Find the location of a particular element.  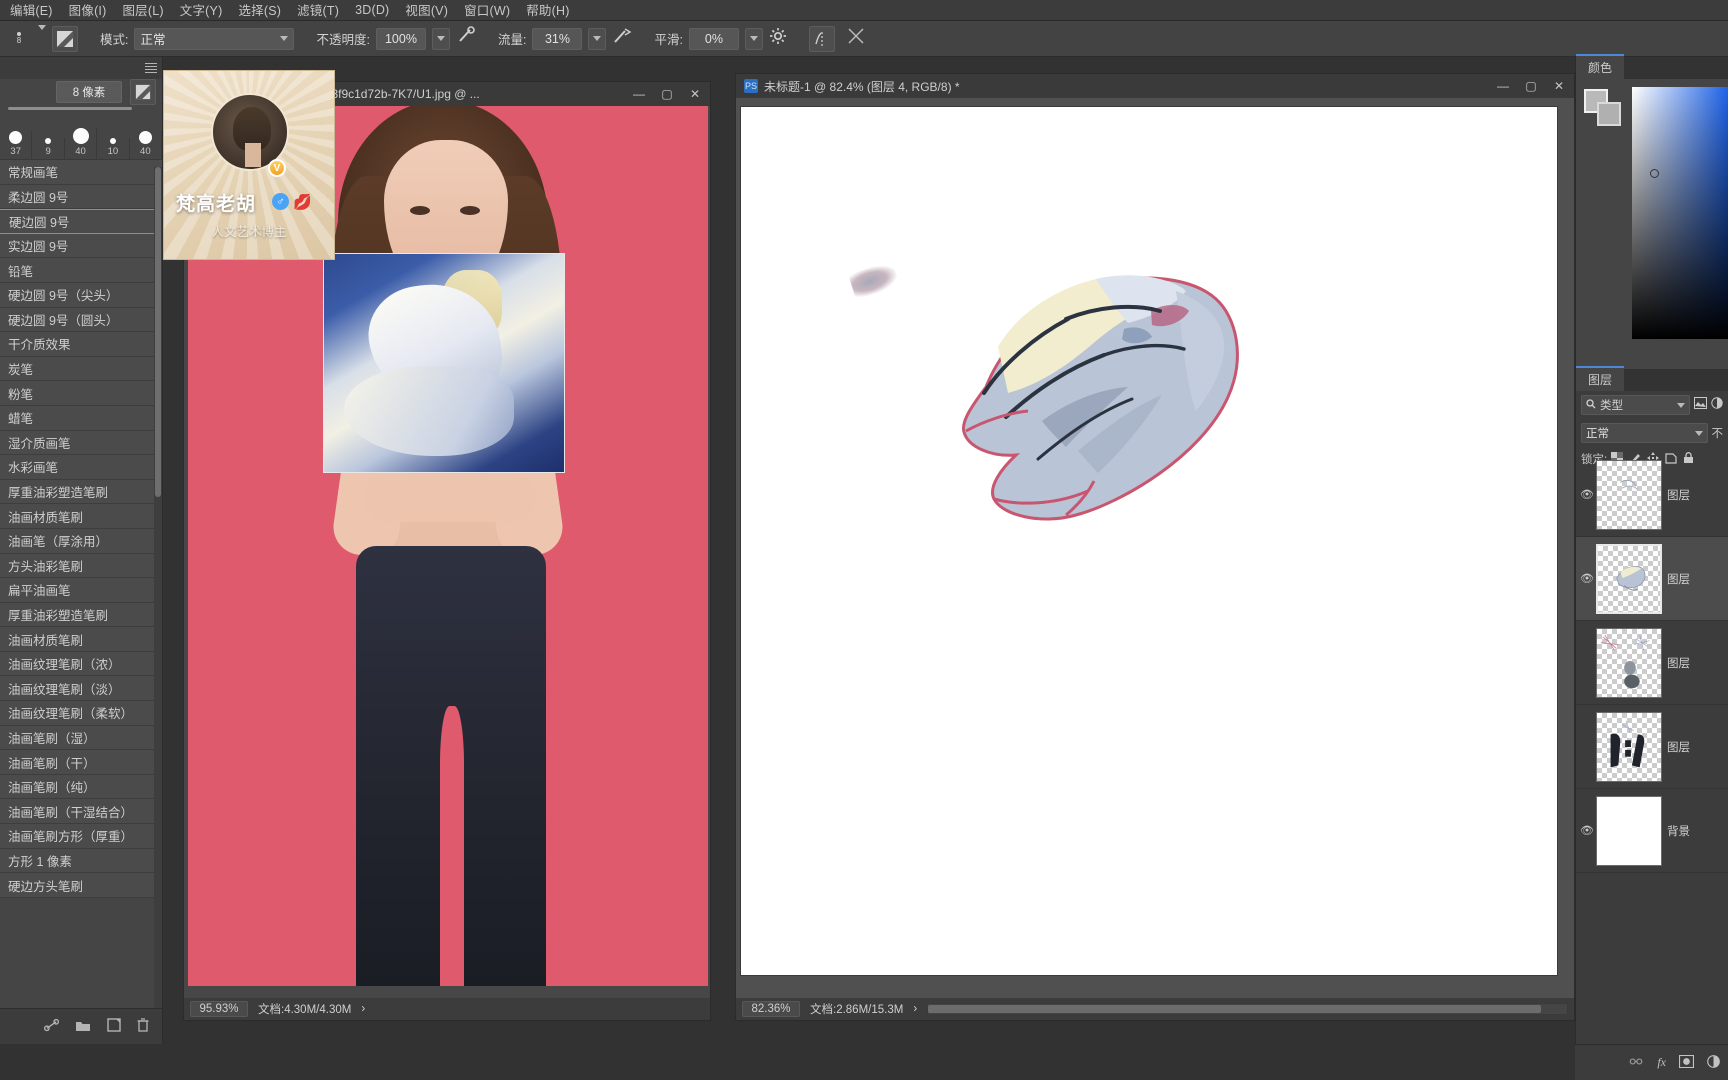

brush-list-scrollbar is located at coordinates (158, 605).